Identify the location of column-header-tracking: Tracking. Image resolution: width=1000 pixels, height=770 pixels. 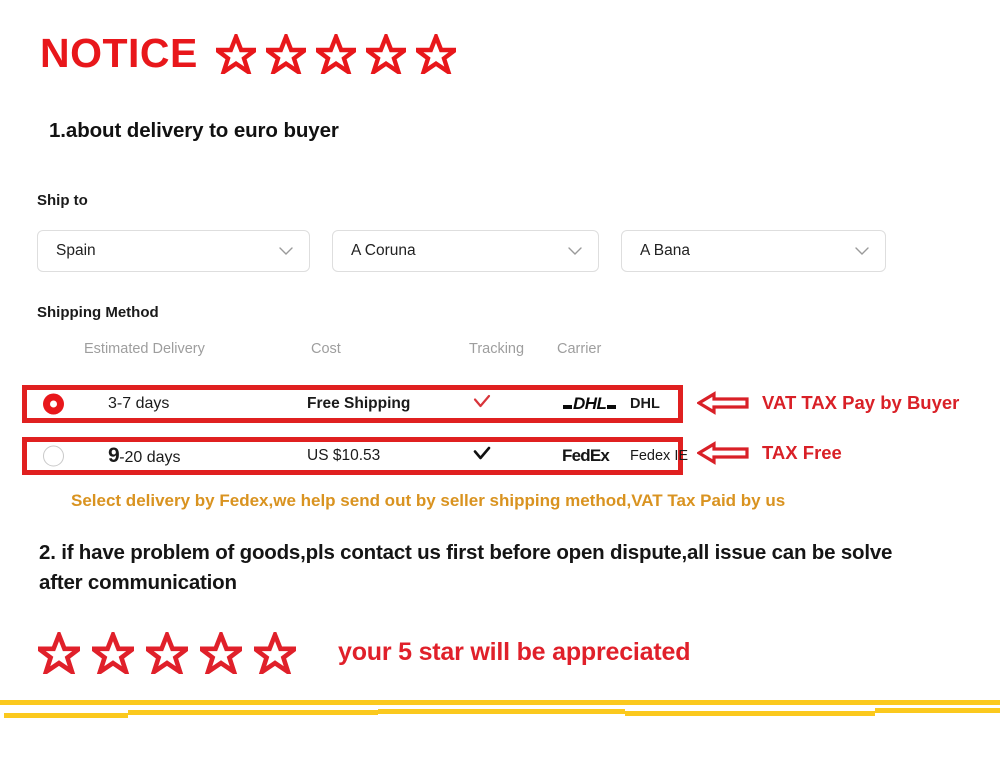
(497, 349).